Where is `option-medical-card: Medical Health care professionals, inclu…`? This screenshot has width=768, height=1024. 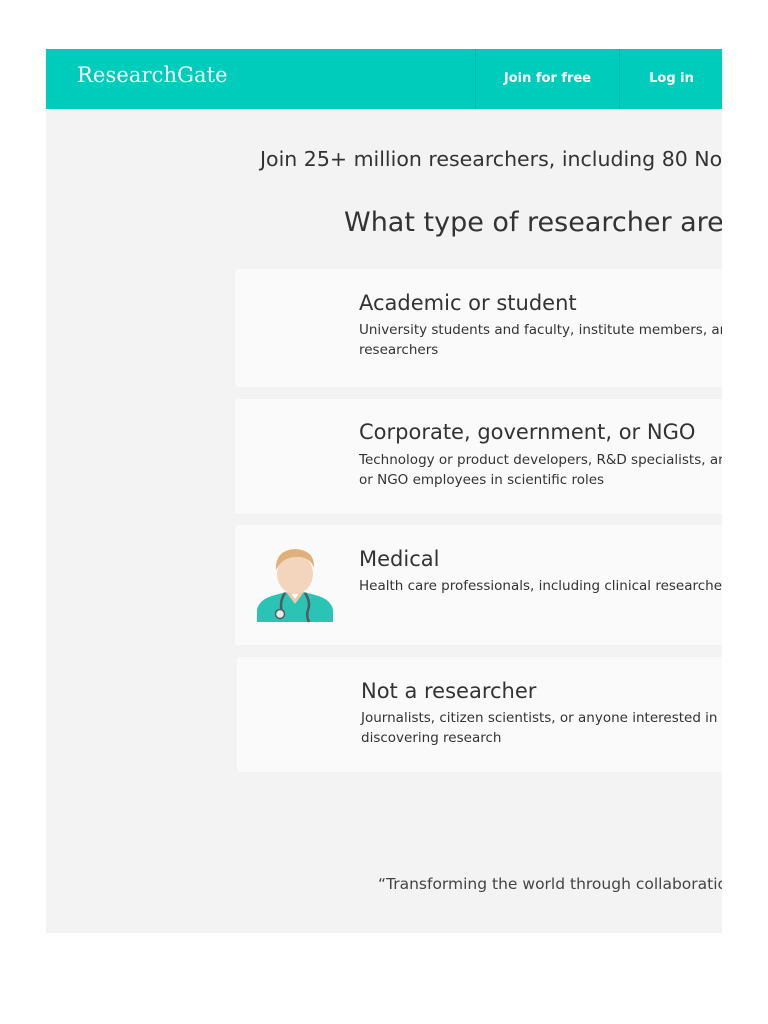 option-medical-card: Medical Health care professionals, inclu… is located at coordinates (478, 585).